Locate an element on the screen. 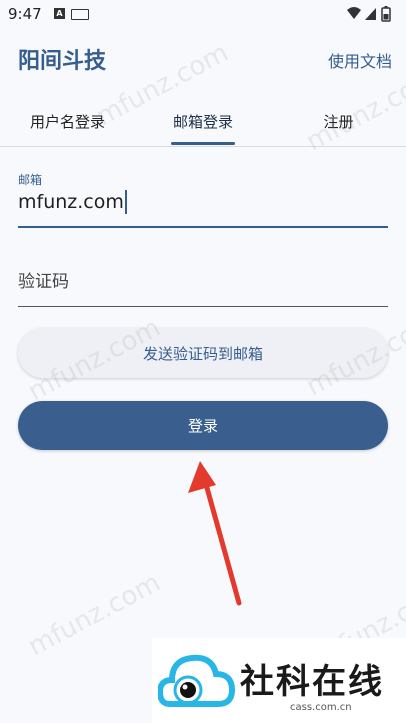  email-input: mfunz.com is located at coordinates (72, 202).